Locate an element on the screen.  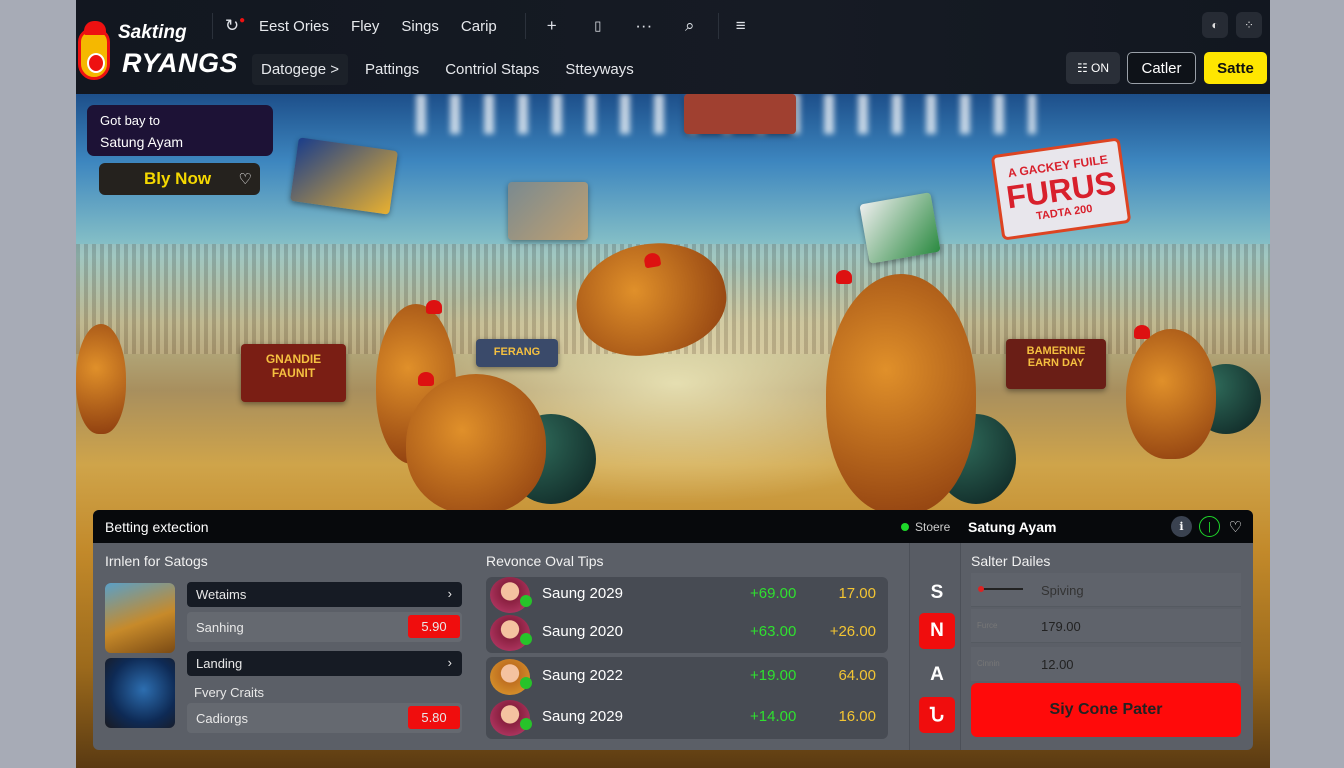
slider-dot-icon is located at coordinates (981, 589).